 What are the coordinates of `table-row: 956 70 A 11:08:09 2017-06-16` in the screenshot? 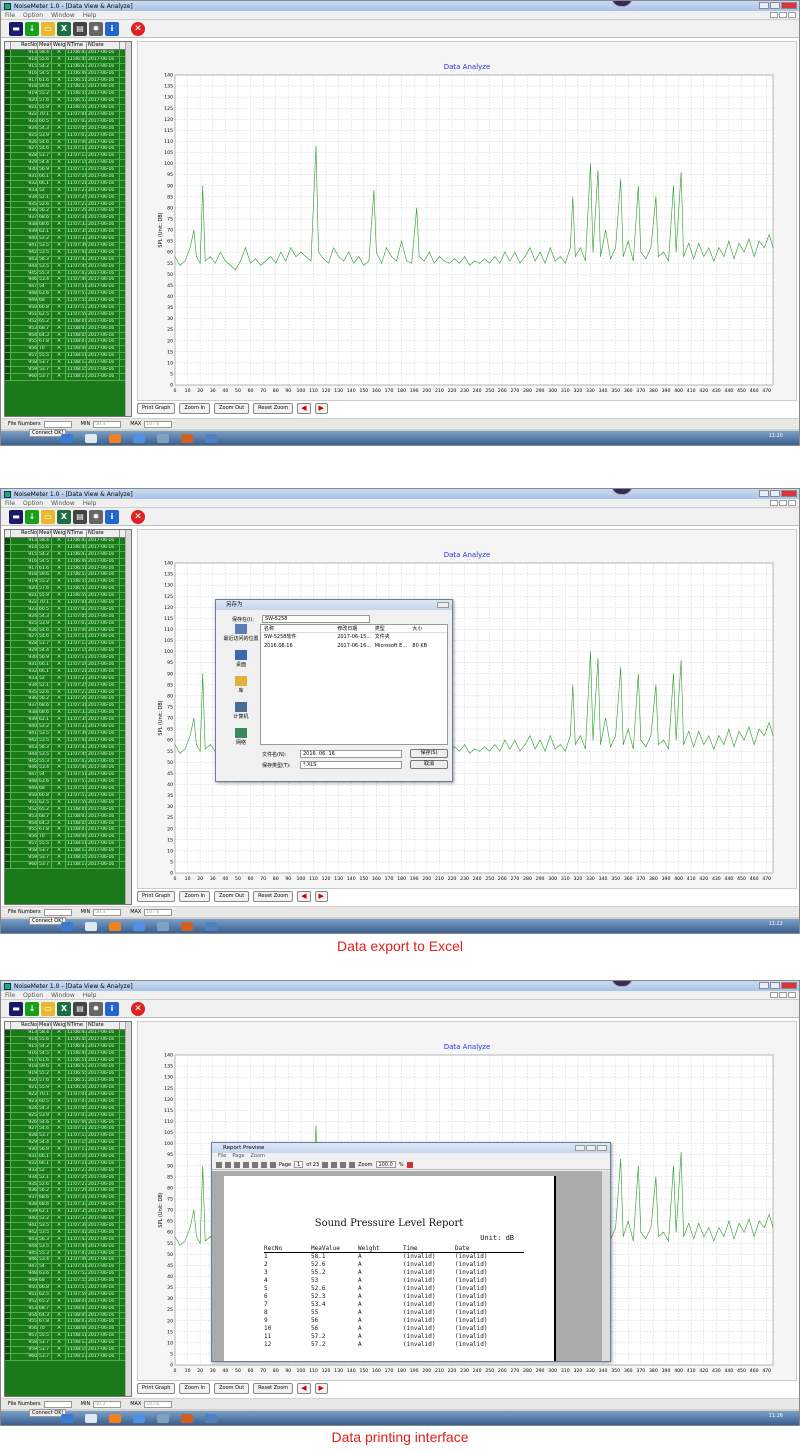 It's located at (65, 350).